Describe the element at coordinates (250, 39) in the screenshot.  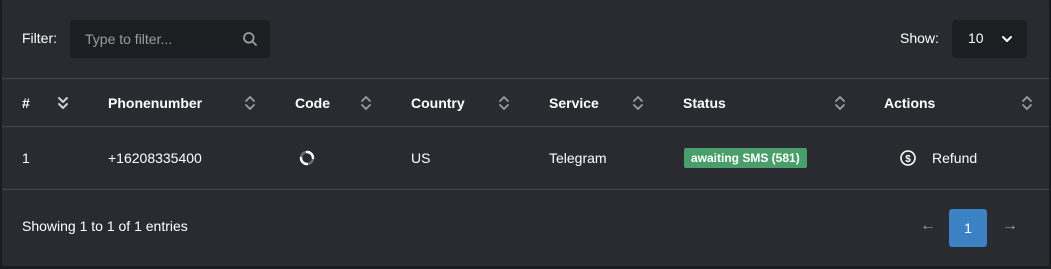
I see `search-icon` at that location.